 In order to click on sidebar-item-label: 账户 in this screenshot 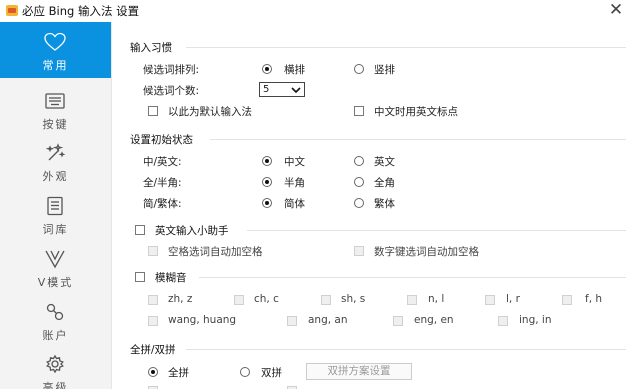, I will do `click(55, 335)`.